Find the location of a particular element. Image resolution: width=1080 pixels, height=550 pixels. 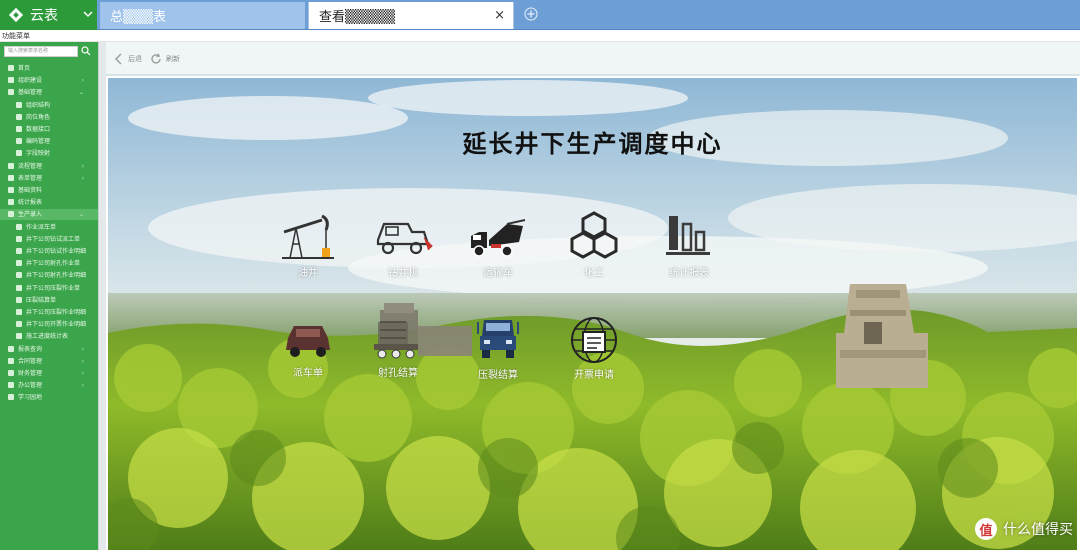

sidebar-item: 统计报表 is located at coordinates (49, 202).